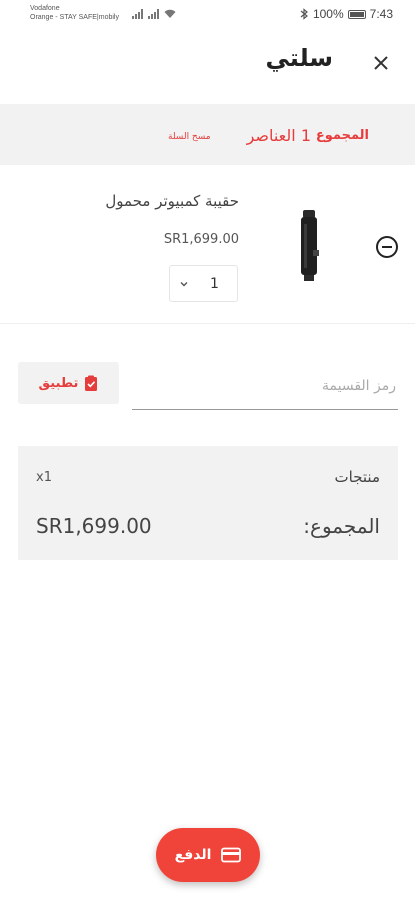  What do you see at coordinates (341, 526) in the screenshot?
I see `sum-label: المجموع:` at bounding box center [341, 526].